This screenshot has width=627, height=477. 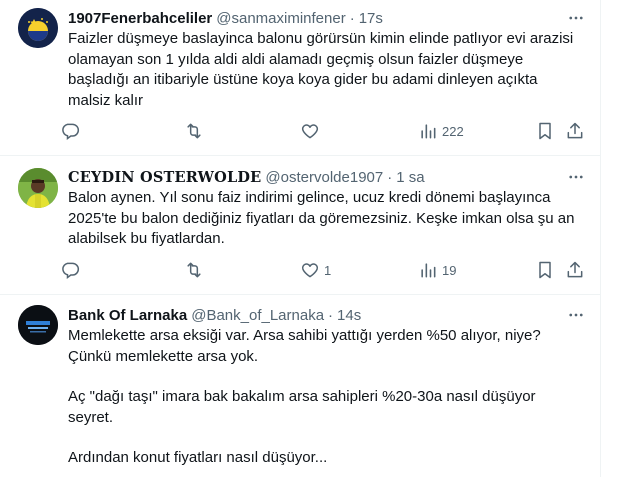 I want to click on tweet-text-line: alabilsek bu fiyatlardan., so click(x=146, y=238).